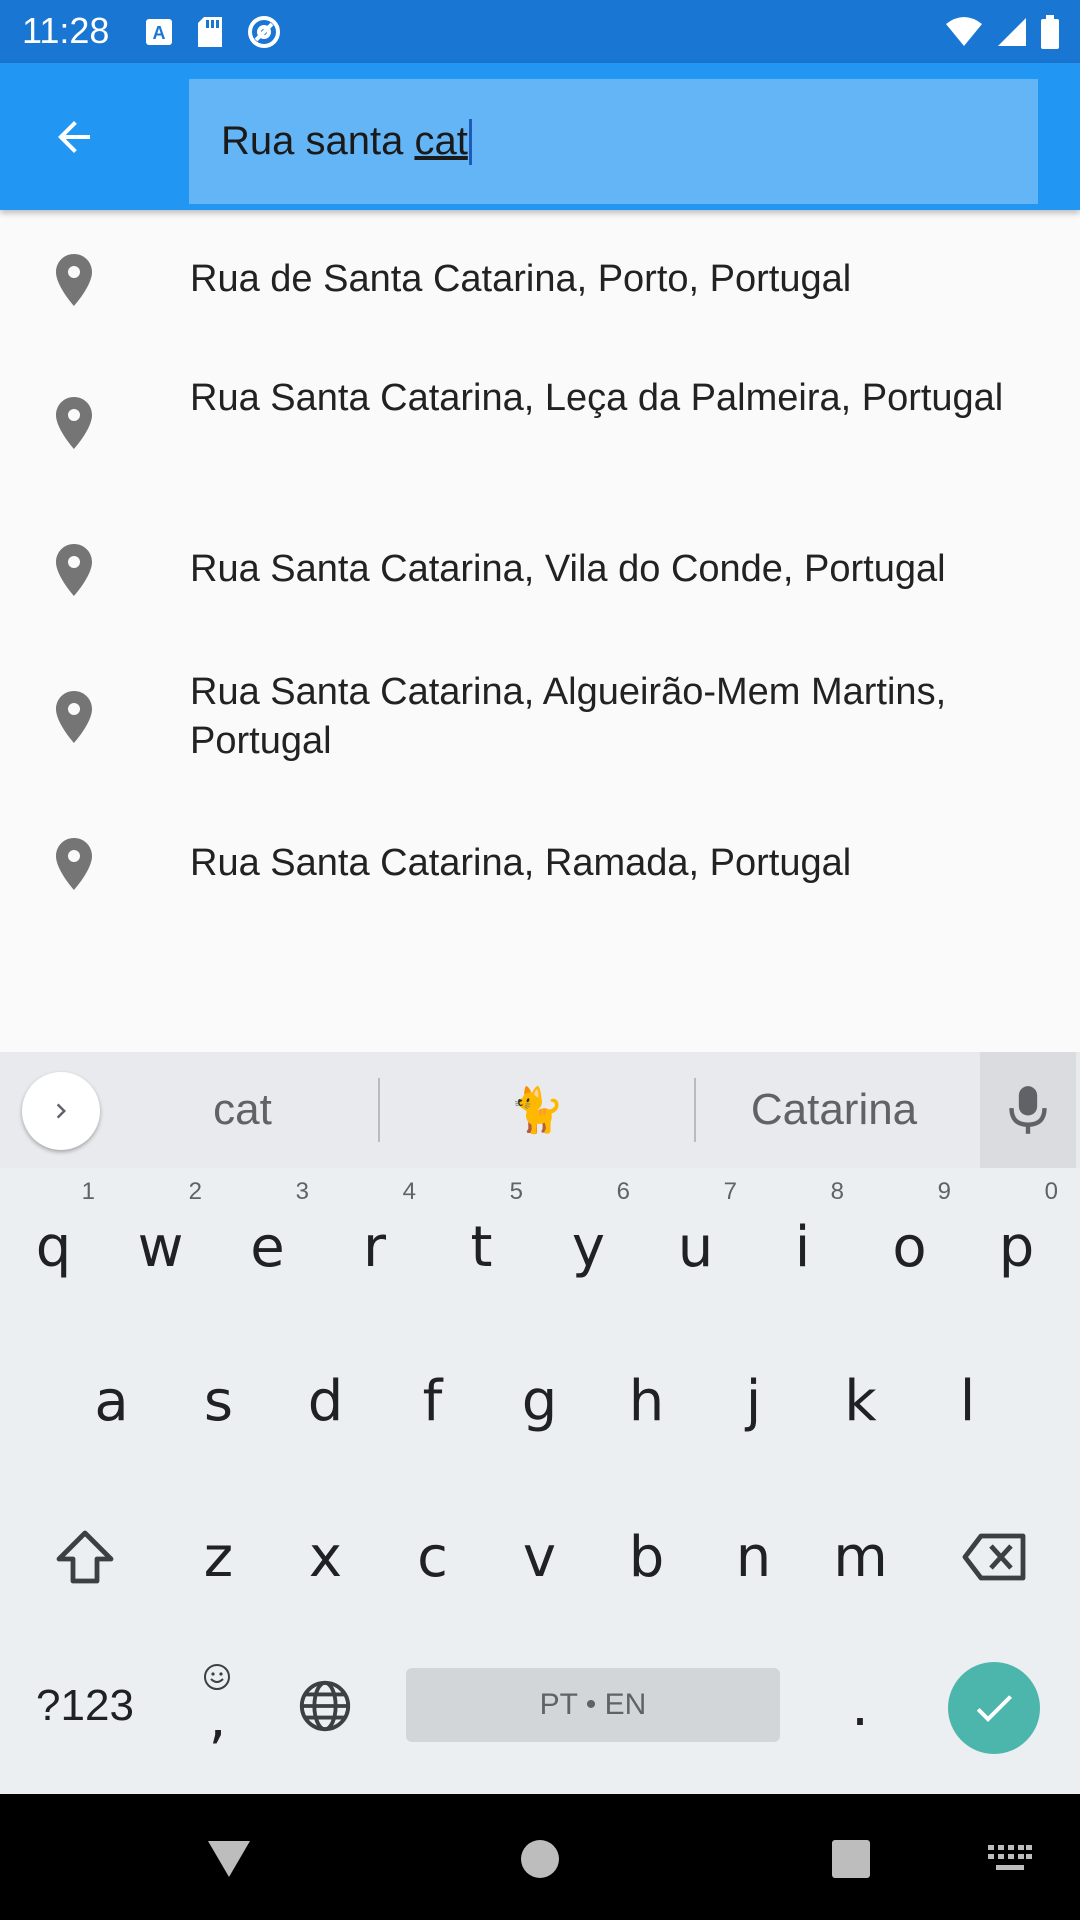  Describe the element at coordinates (860, 1706) in the screenshot. I see `period-key: .` at that location.